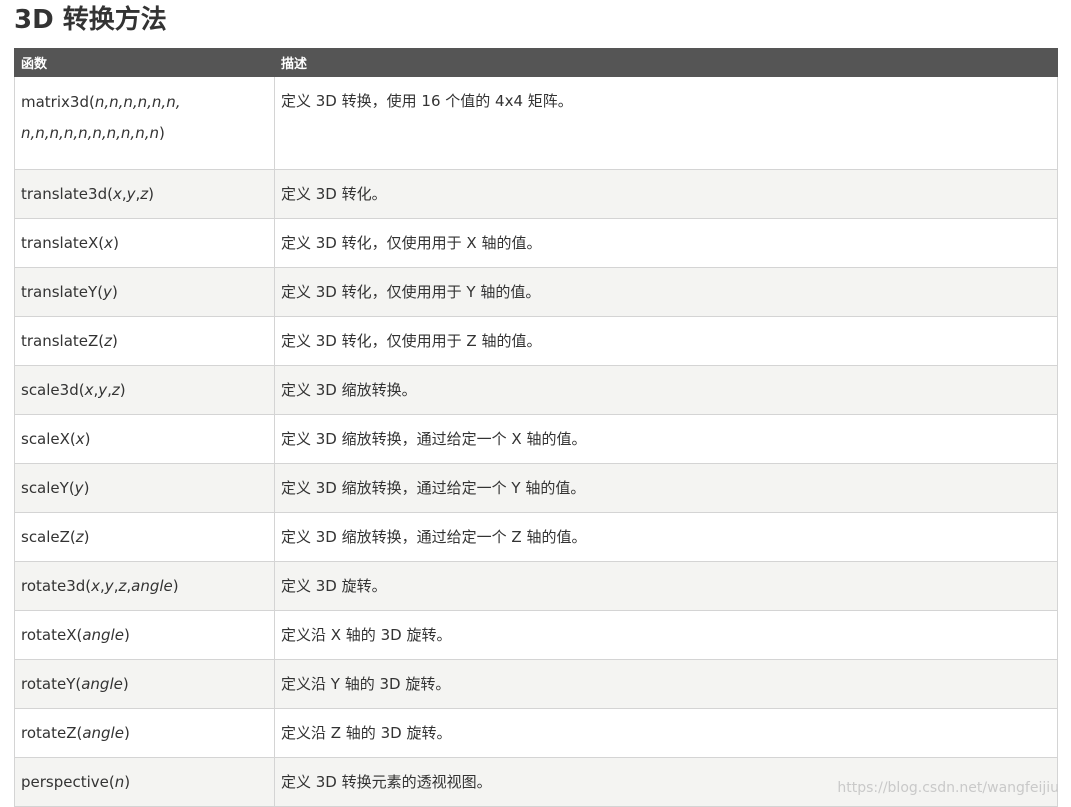  Describe the element at coordinates (144, 62) in the screenshot. I see `header-function: 函数` at that location.